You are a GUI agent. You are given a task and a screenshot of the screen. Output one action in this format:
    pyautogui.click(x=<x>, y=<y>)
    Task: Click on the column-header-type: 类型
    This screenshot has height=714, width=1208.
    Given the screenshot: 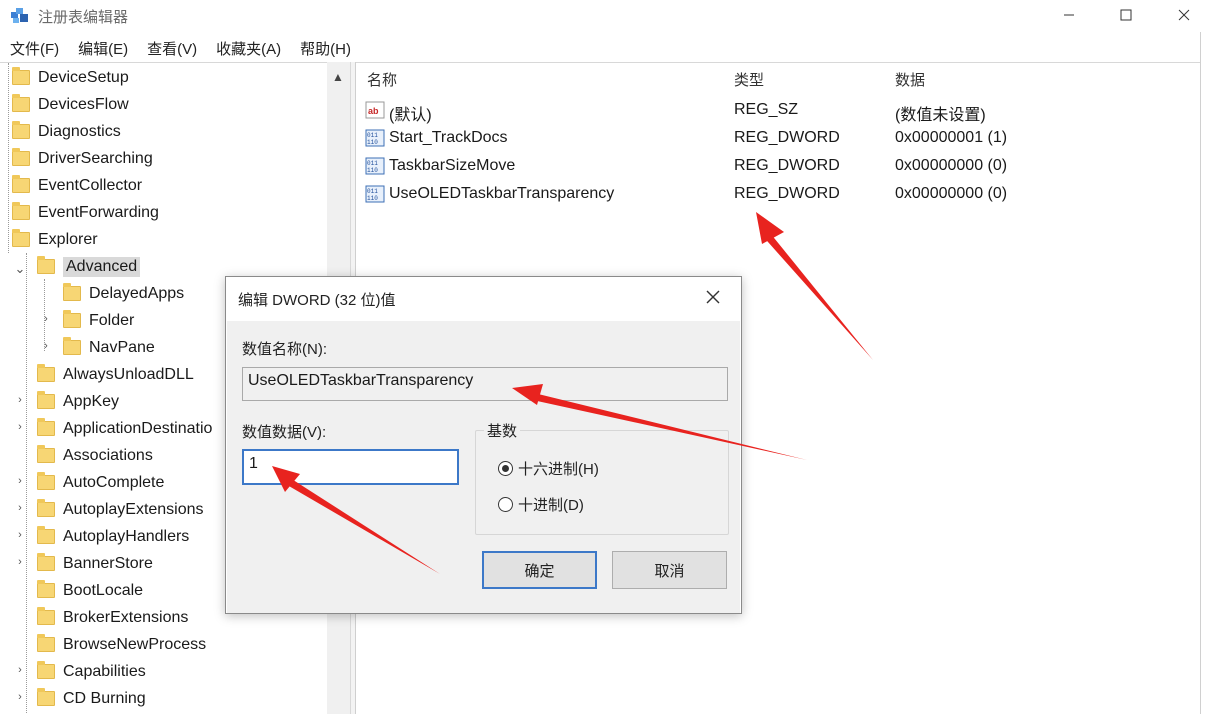 What is the action you would take?
    pyautogui.click(x=749, y=79)
    